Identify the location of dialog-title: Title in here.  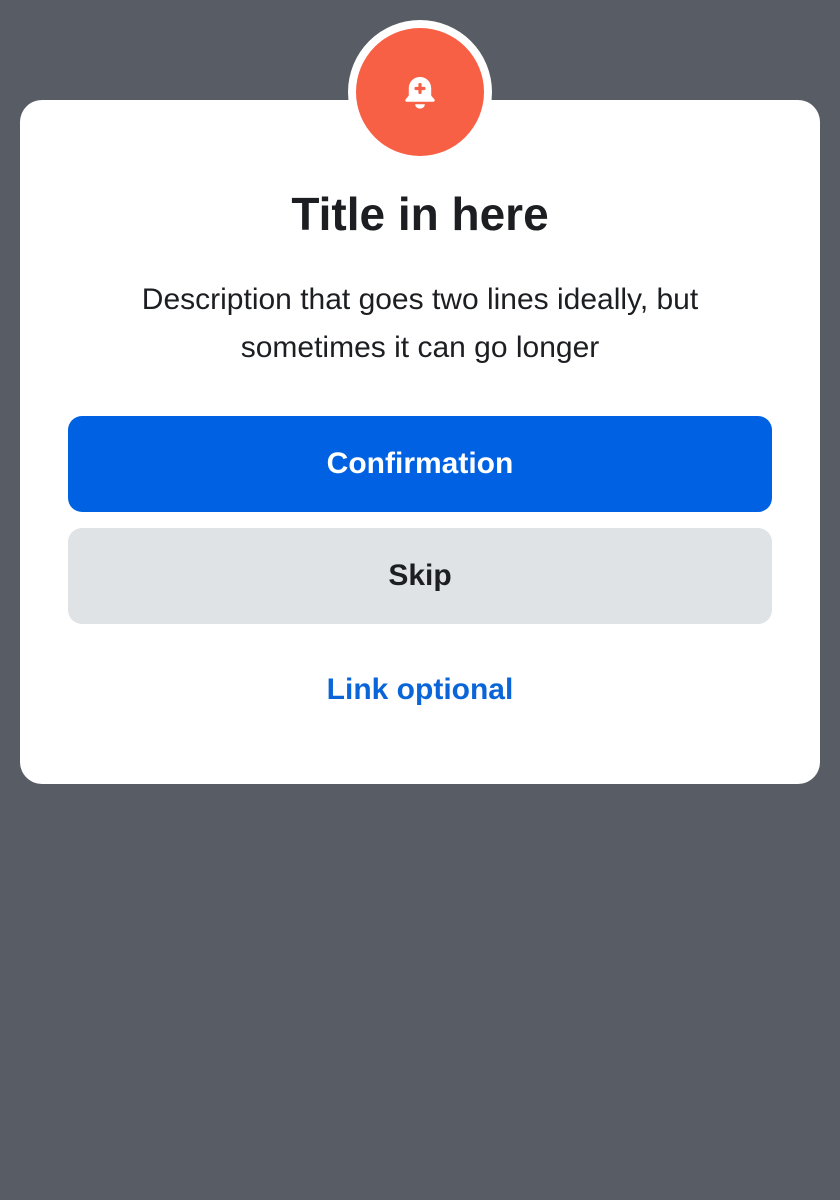
(420, 214).